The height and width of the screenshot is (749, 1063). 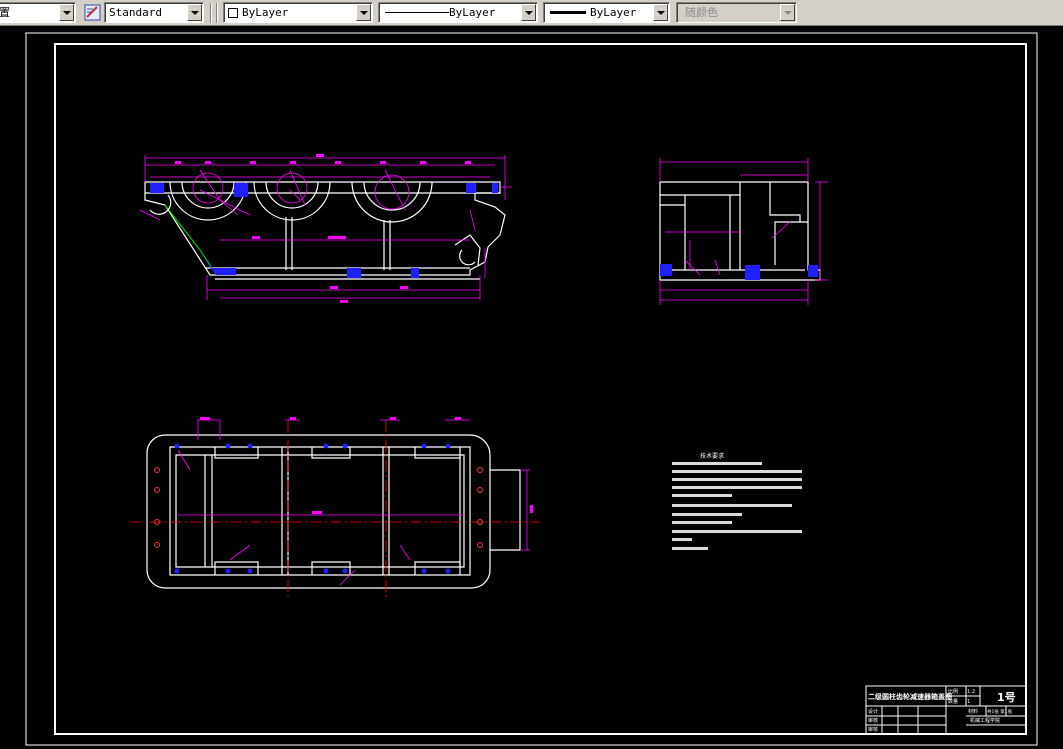 I want to click on qty-label: 数量, so click(x=953, y=701).